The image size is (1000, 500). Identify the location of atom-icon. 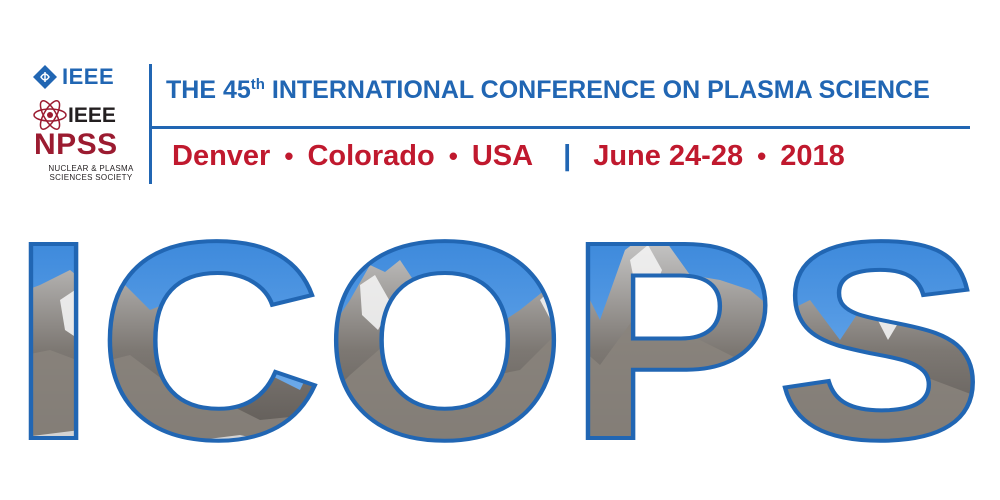
(50, 115).